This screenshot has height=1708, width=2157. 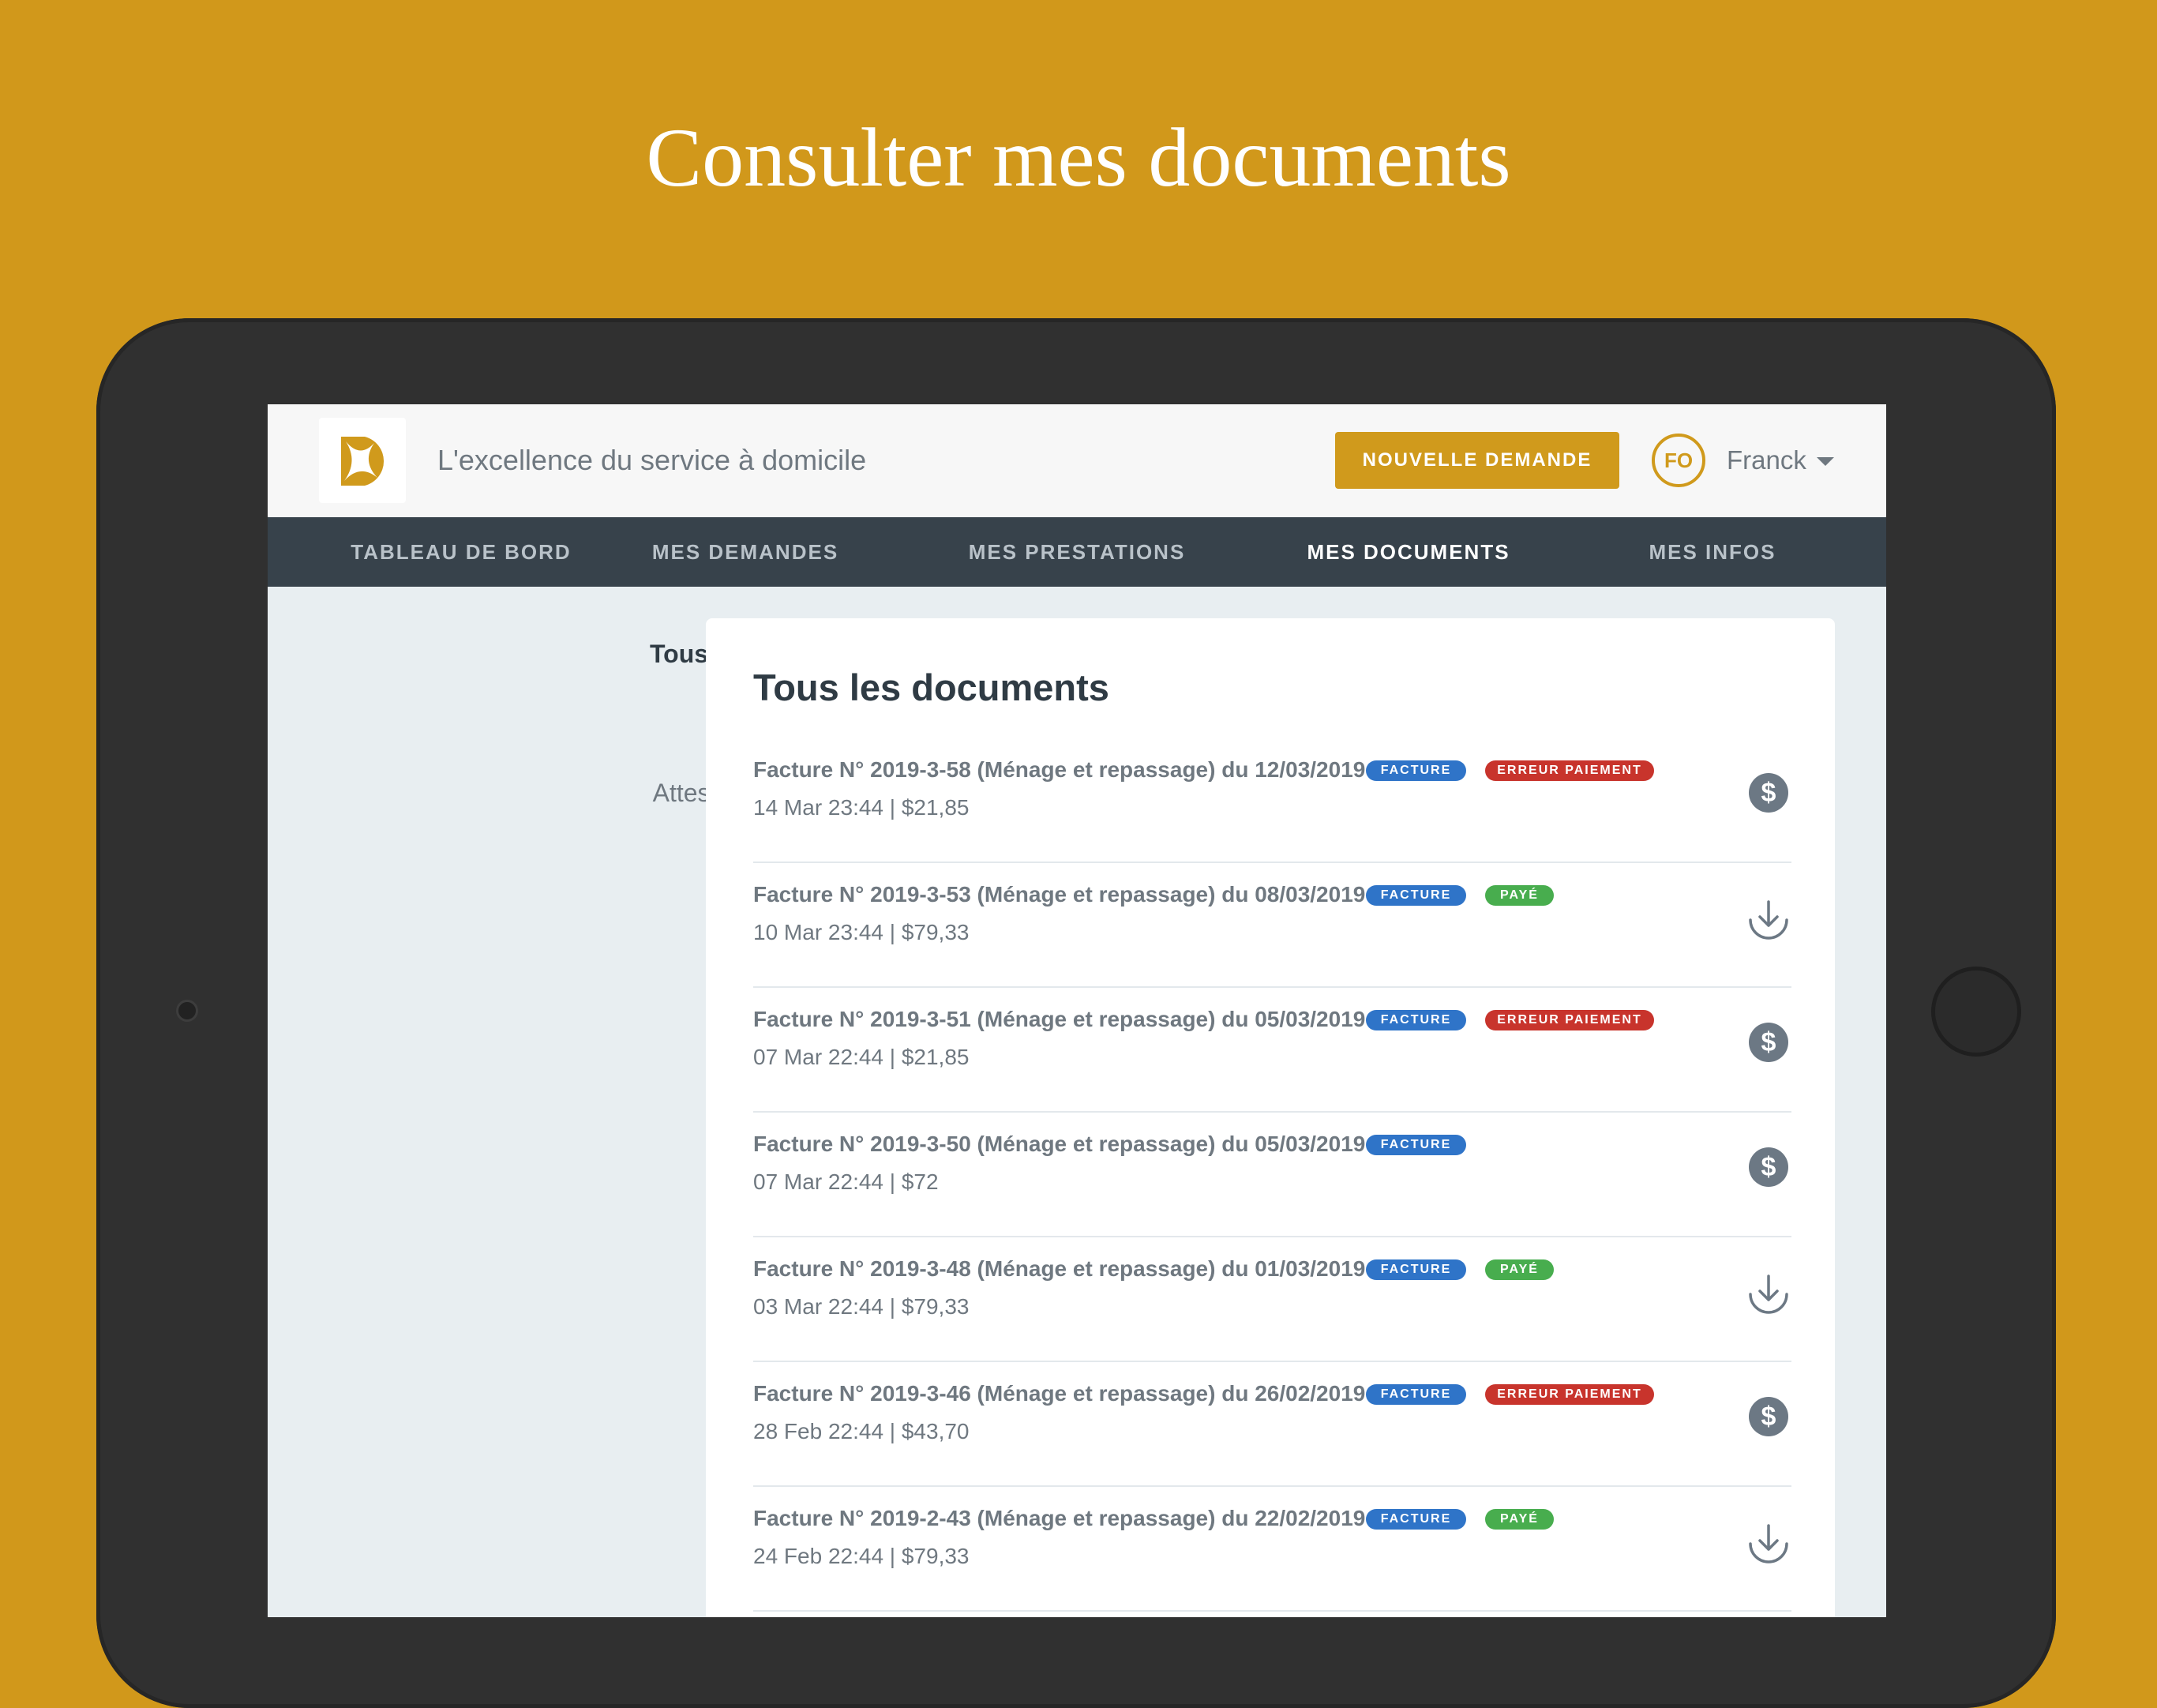 I want to click on document-meta: 07 Mar 22:44 | $72, so click(x=846, y=1181).